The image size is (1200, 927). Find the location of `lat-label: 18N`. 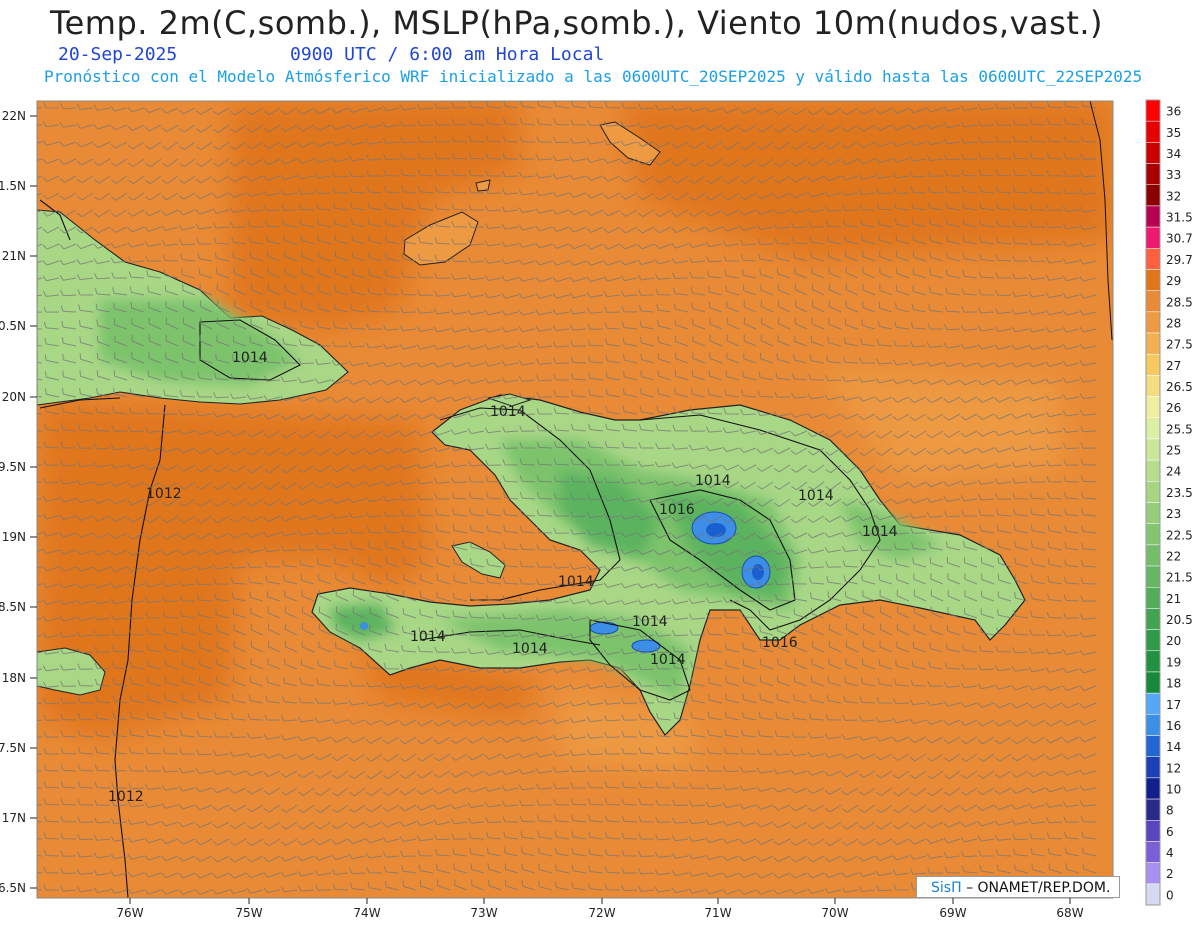

lat-label: 18N is located at coordinates (14, 678).